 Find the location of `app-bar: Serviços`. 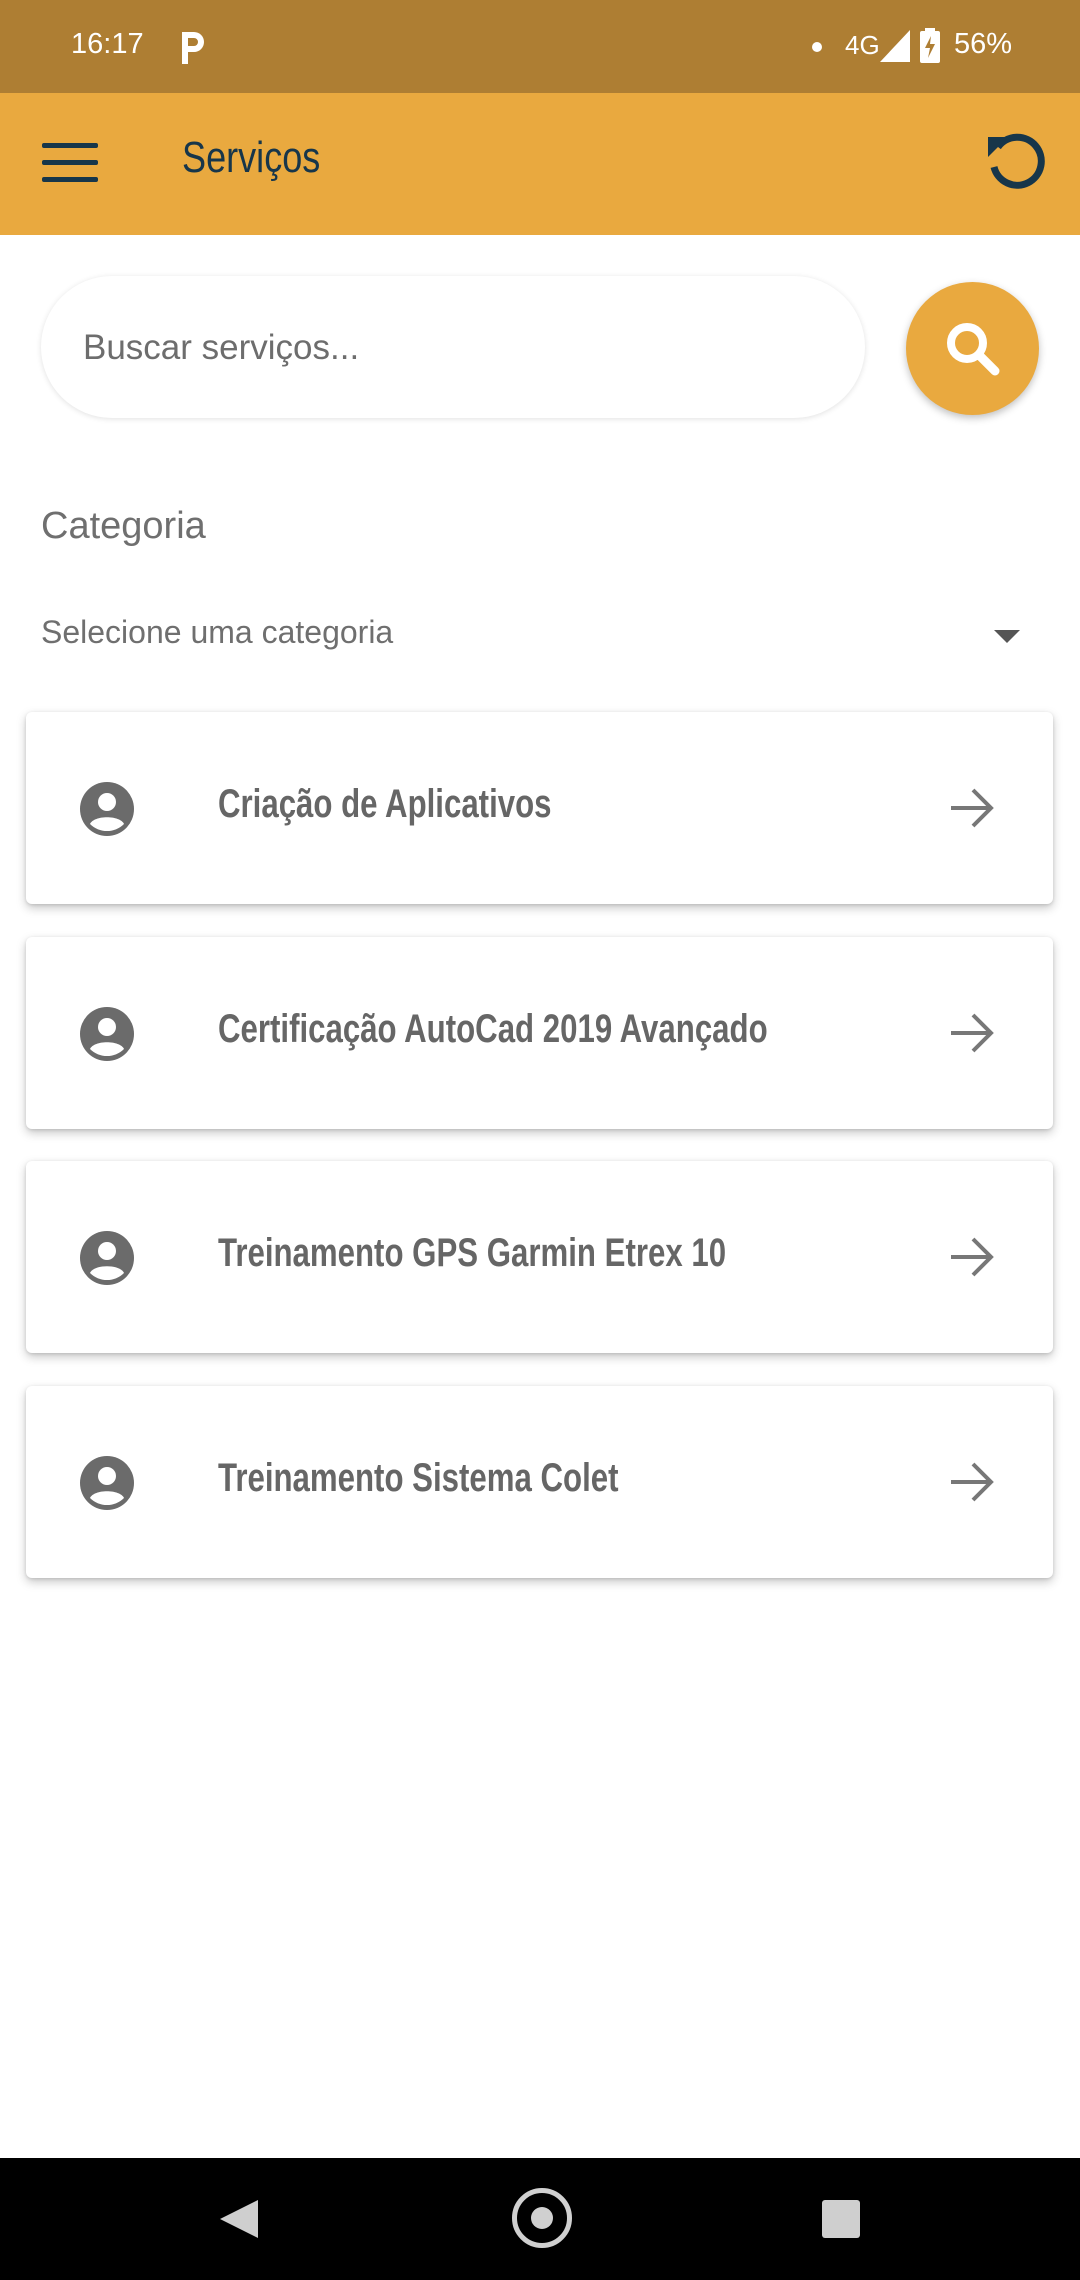

app-bar: Serviços is located at coordinates (540, 164).